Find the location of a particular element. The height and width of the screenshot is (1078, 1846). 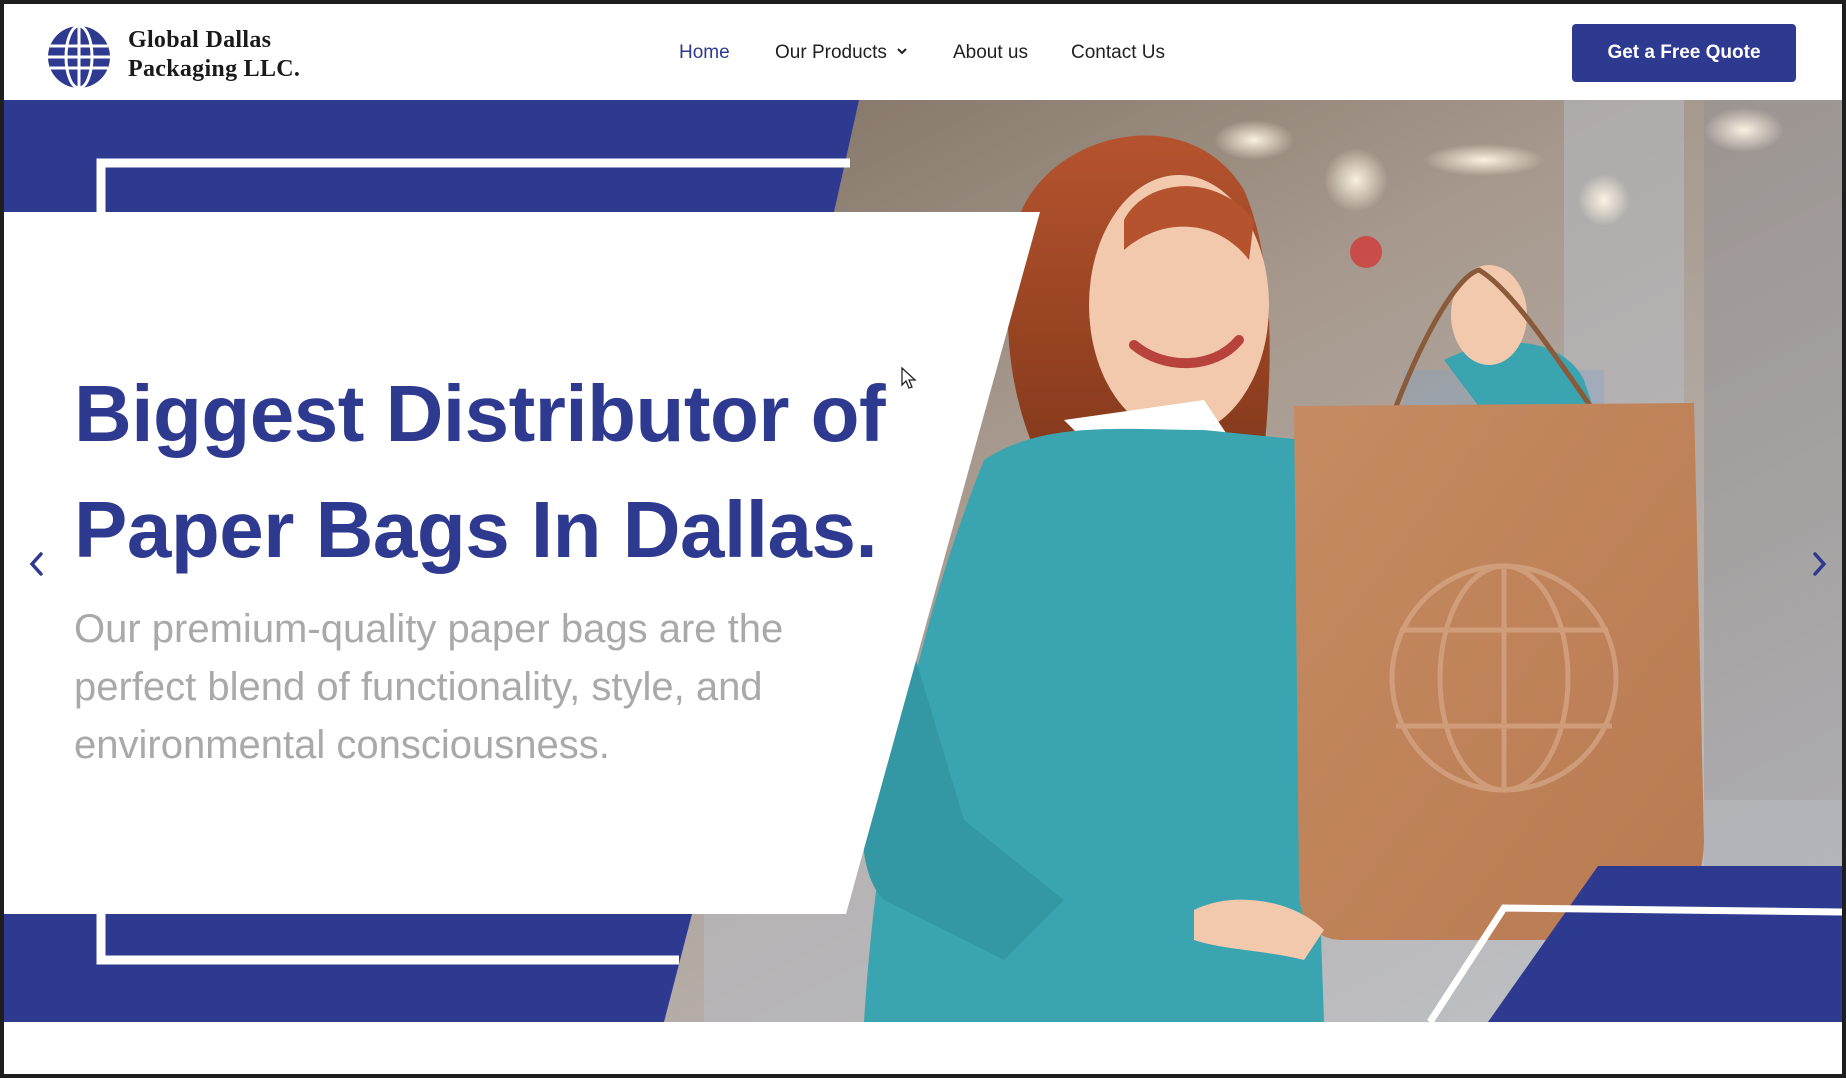

nav-item-about-us: About us is located at coordinates (990, 53).